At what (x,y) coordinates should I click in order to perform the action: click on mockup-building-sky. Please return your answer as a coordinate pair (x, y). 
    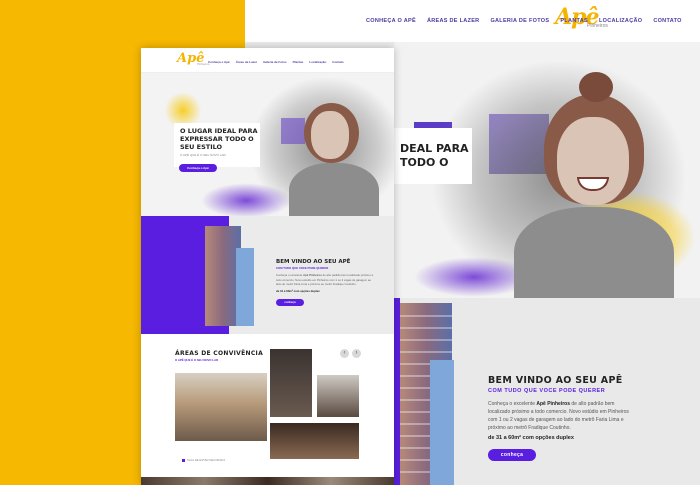
    Looking at the image, I should click on (245, 287).